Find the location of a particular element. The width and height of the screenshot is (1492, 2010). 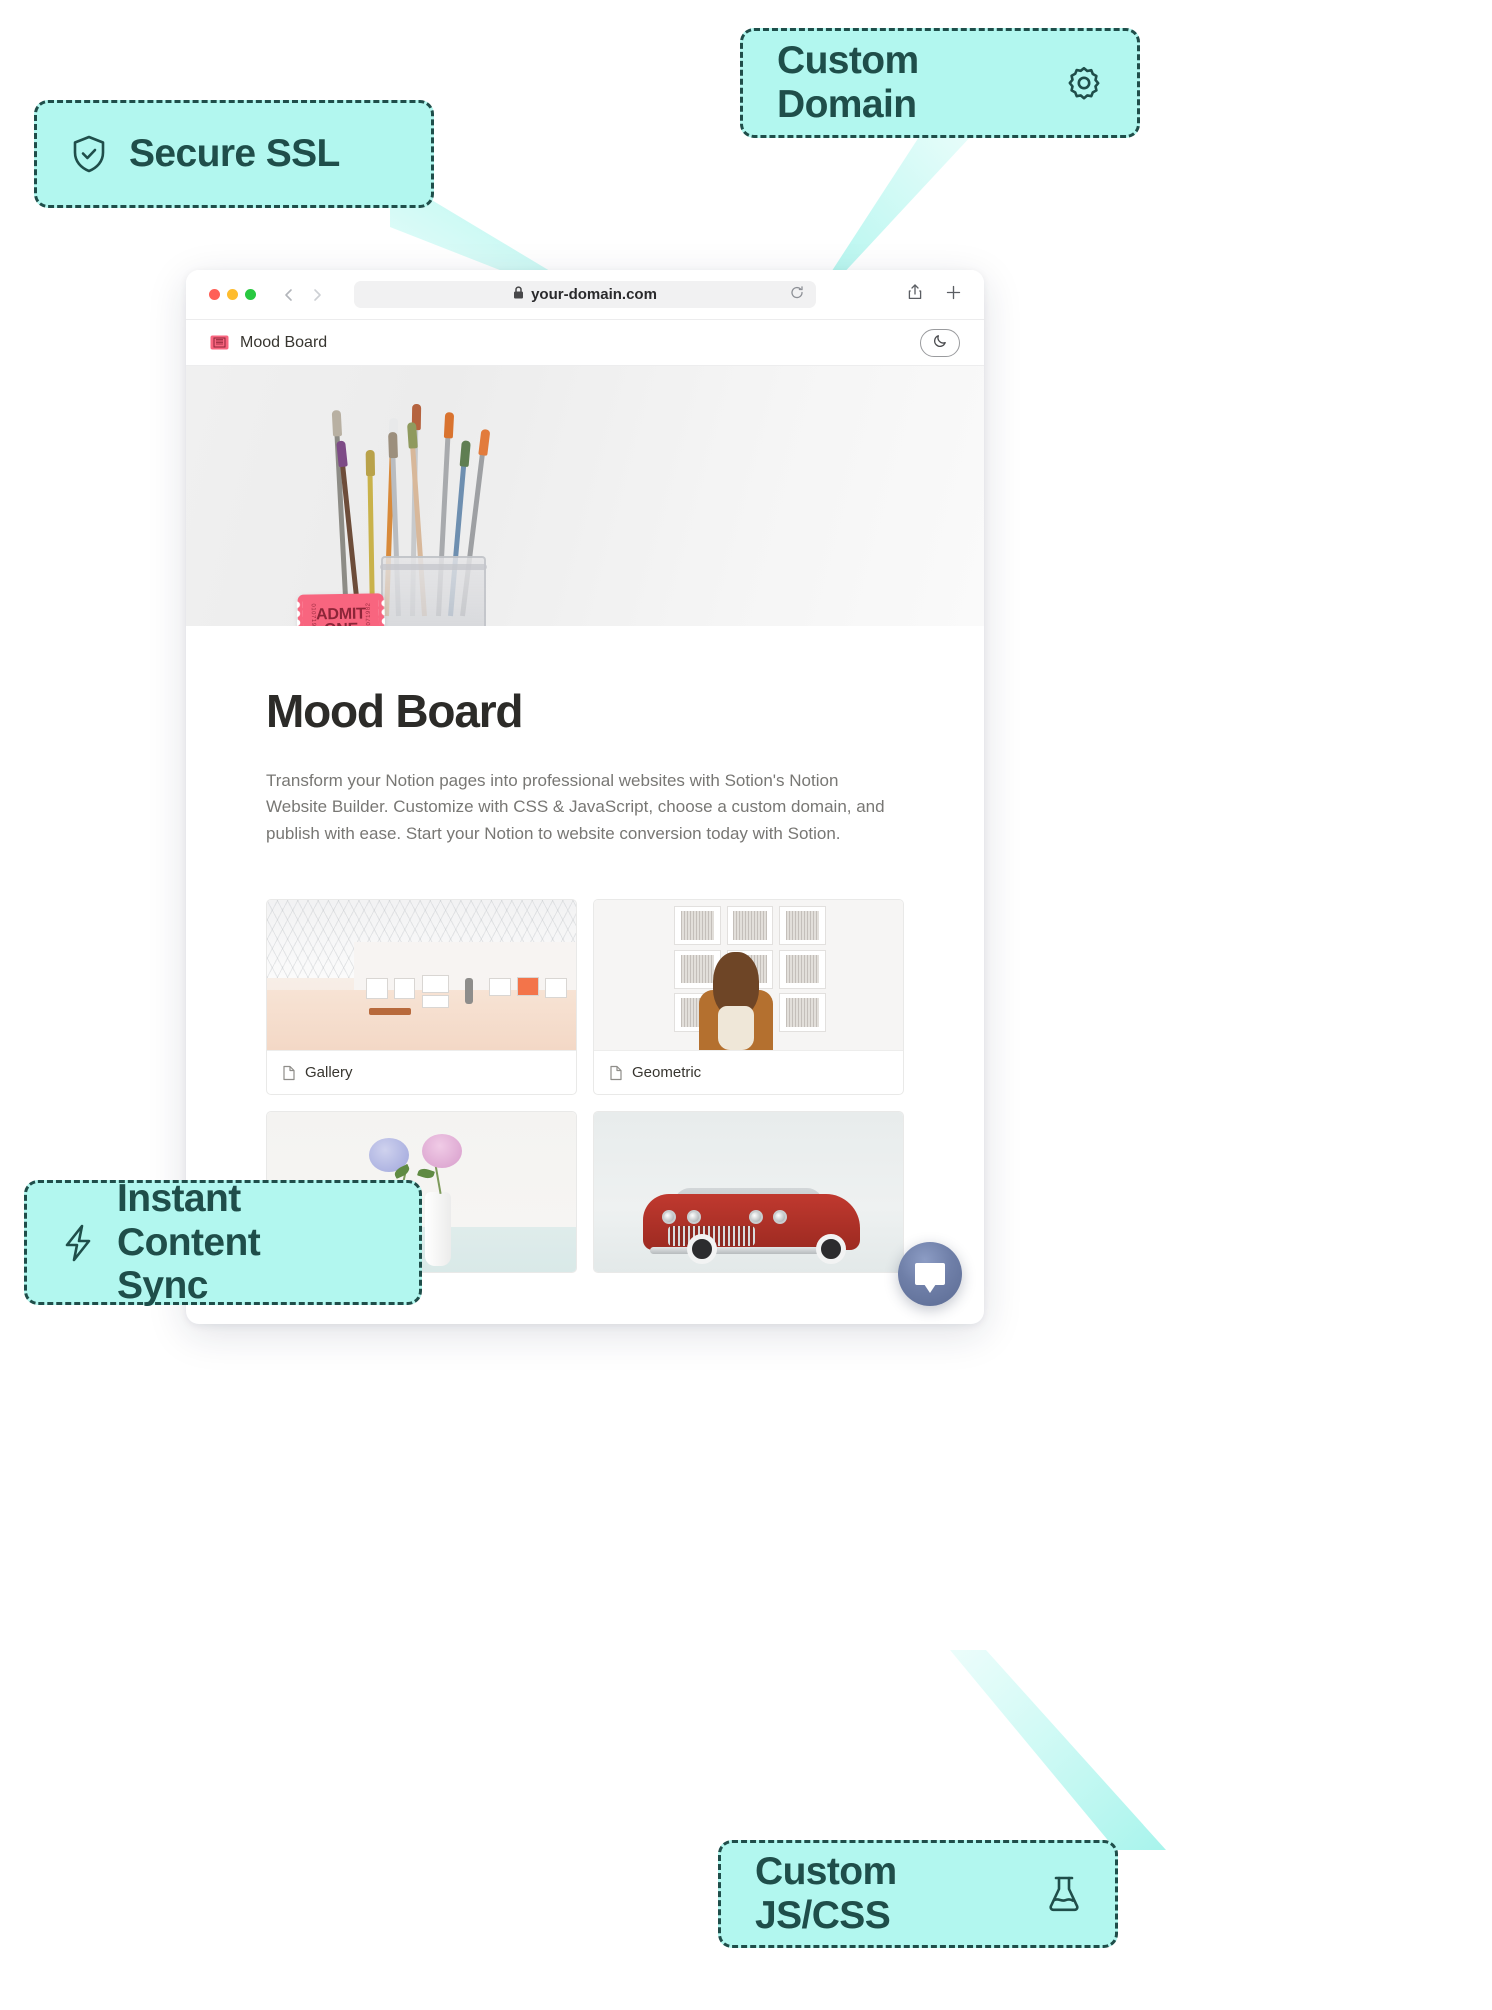

card-caption: Geometric is located at coordinates (748, 1072).